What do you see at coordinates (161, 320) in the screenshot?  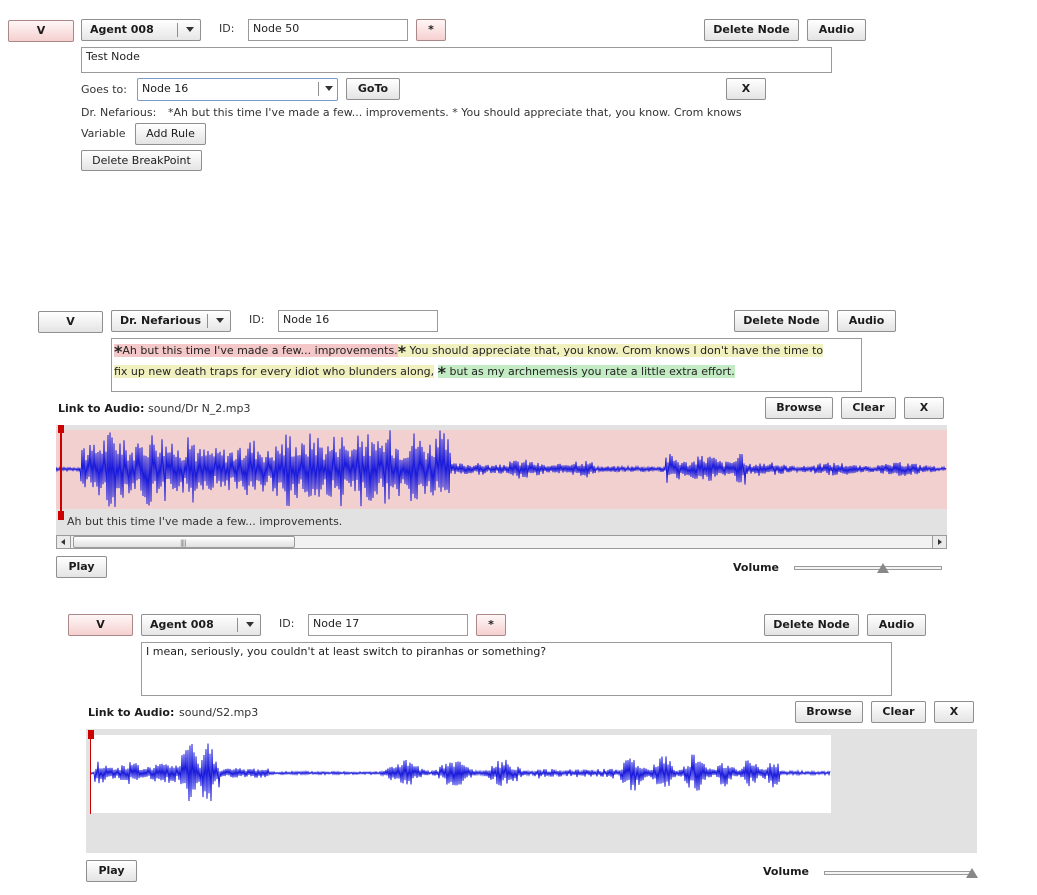 I see `node2-speaker-value: Dr. Nefarious` at bounding box center [161, 320].